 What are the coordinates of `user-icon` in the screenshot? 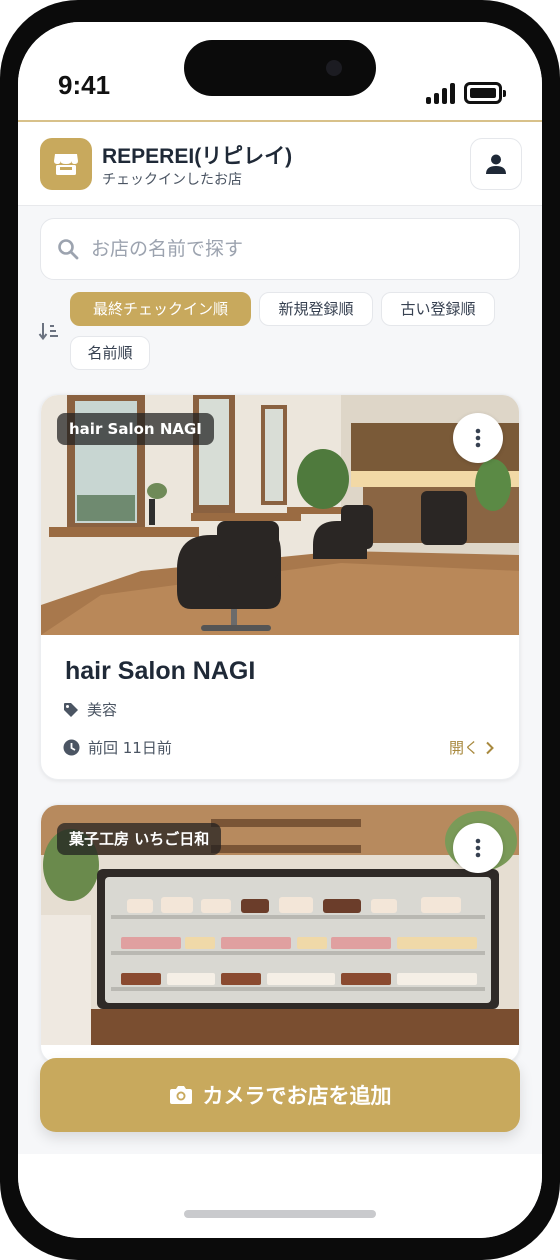 It's located at (496, 164).